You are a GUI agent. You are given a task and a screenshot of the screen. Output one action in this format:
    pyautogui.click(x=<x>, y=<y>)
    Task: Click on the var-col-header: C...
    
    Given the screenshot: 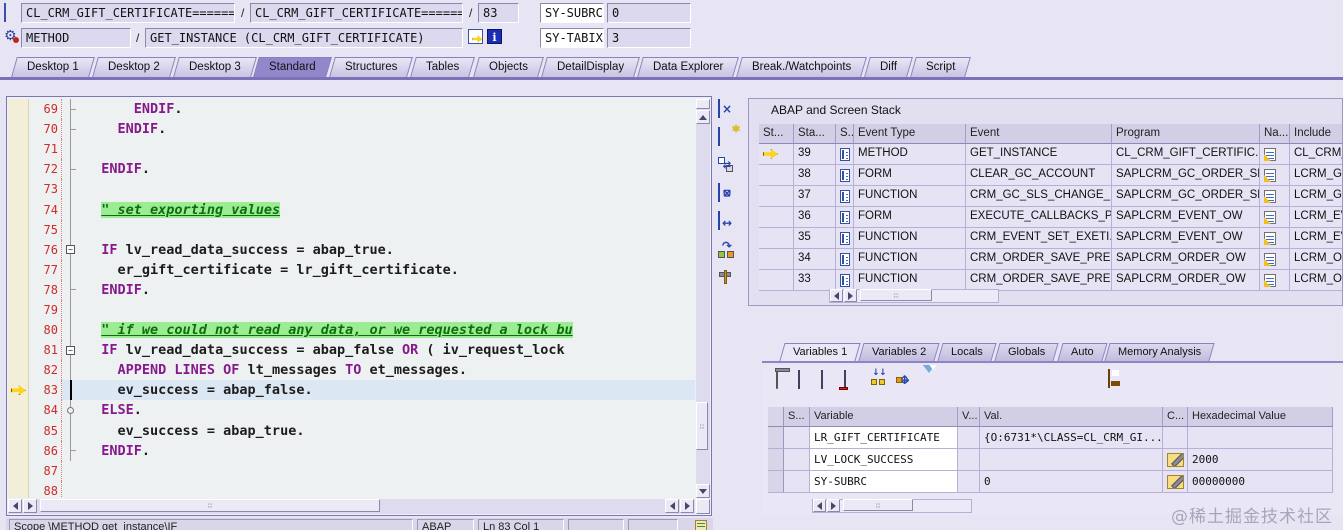 What is the action you would take?
    pyautogui.click(x=1175, y=417)
    